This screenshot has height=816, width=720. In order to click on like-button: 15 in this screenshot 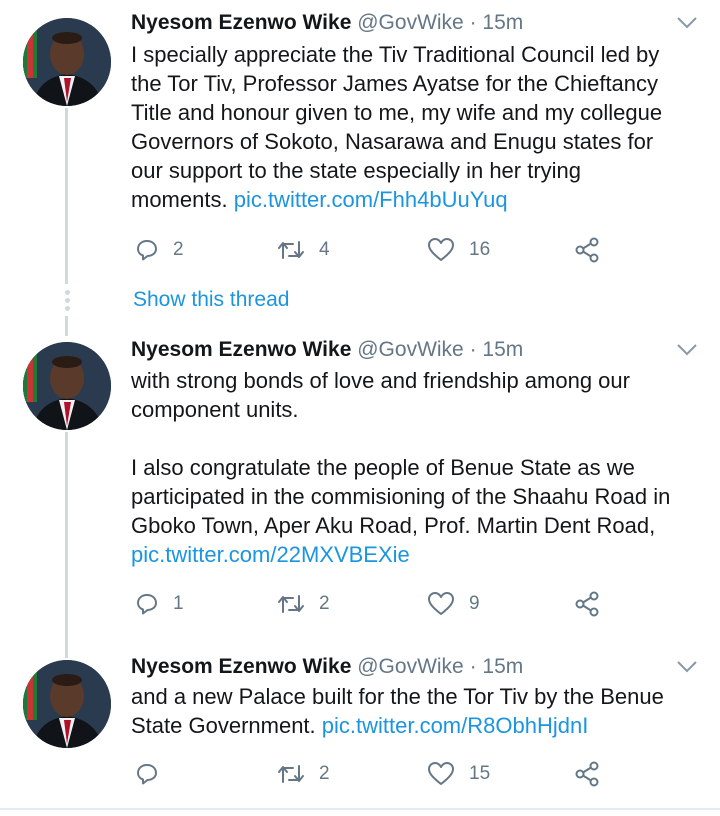, I will do `click(458, 774)`.